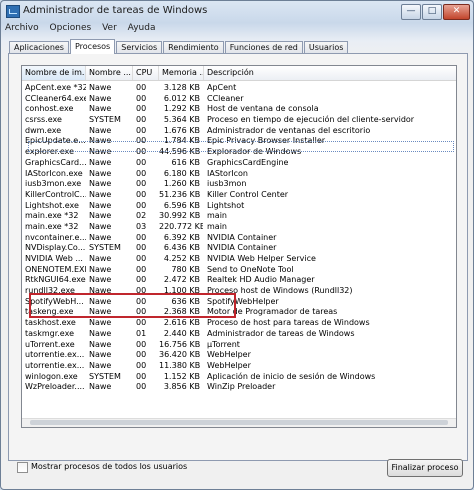 This screenshot has height=490, width=474. What do you see at coordinates (239, 183) in the screenshot?
I see `table-row: iusb3mon.exe Nawe 00 1.260 KB iusb3mon` at bounding box center [239, 183].